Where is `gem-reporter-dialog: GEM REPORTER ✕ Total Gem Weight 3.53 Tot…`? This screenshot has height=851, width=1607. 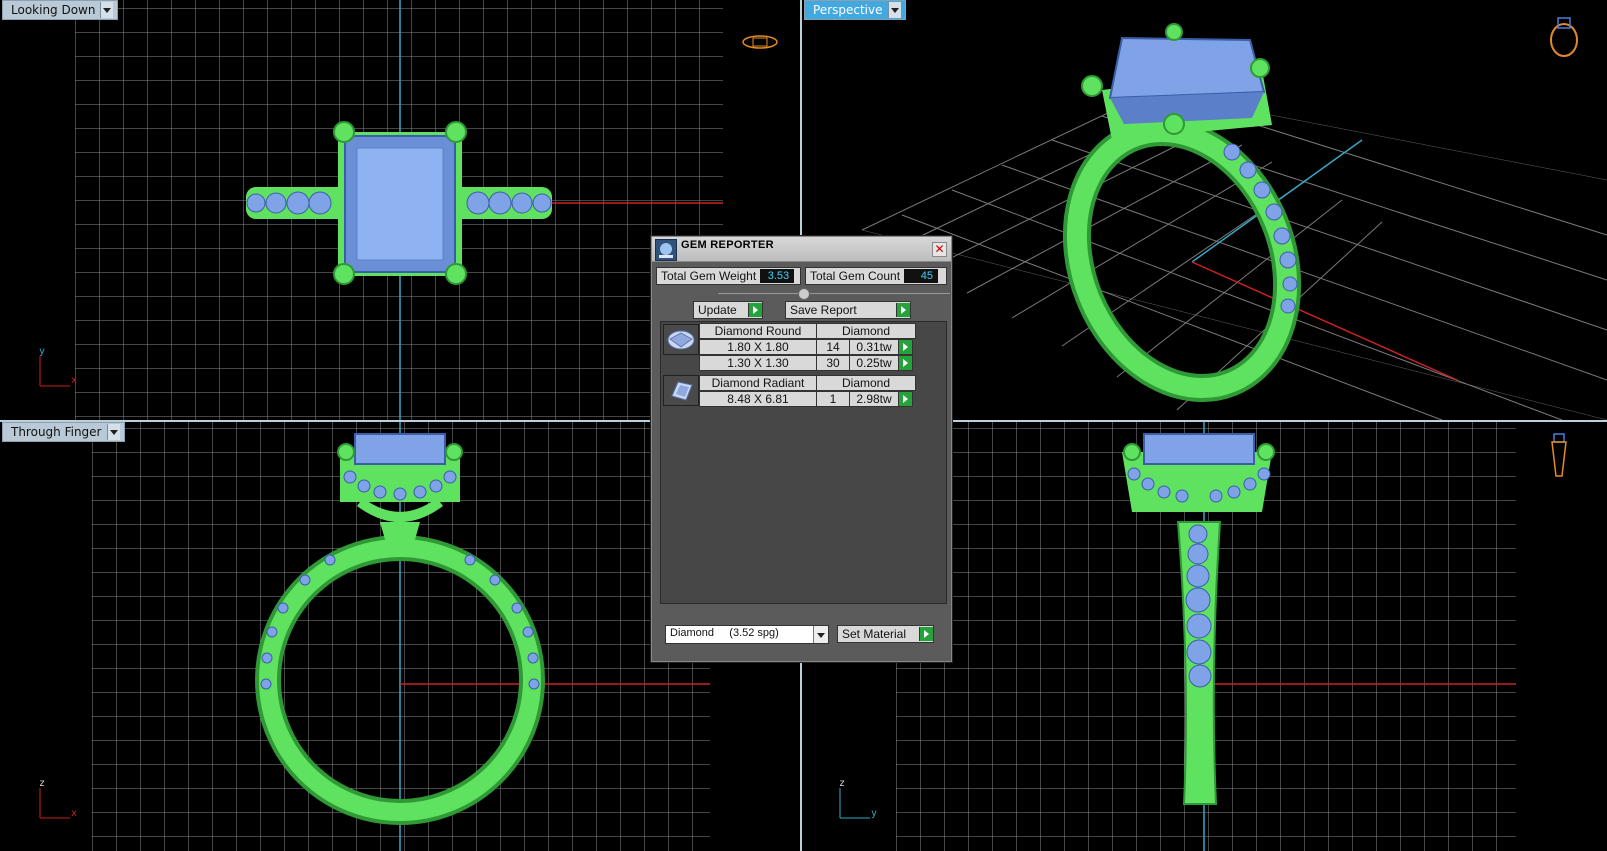
gem-reporter-dialog: GEM REPORTER ✕ Total Gem Weight 3.53 Tot… is located at coordinates (801, 449).